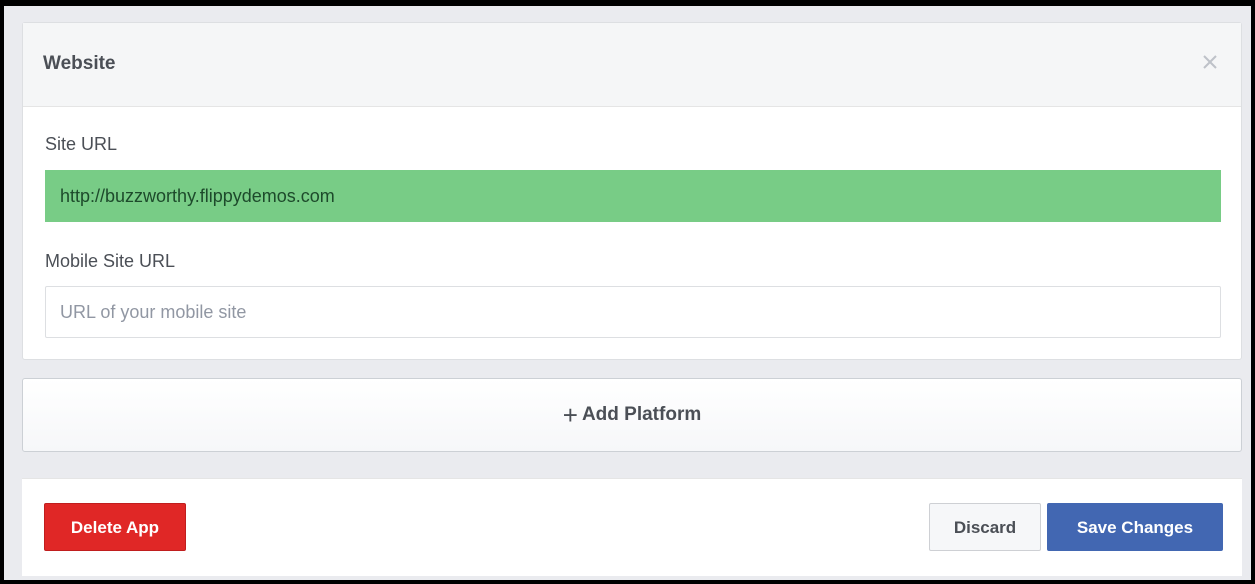 The image size is (1255, 584). Describe the element at coordinates (985, 527) in the screenshot. I see `discard-button: Discard` at that location.